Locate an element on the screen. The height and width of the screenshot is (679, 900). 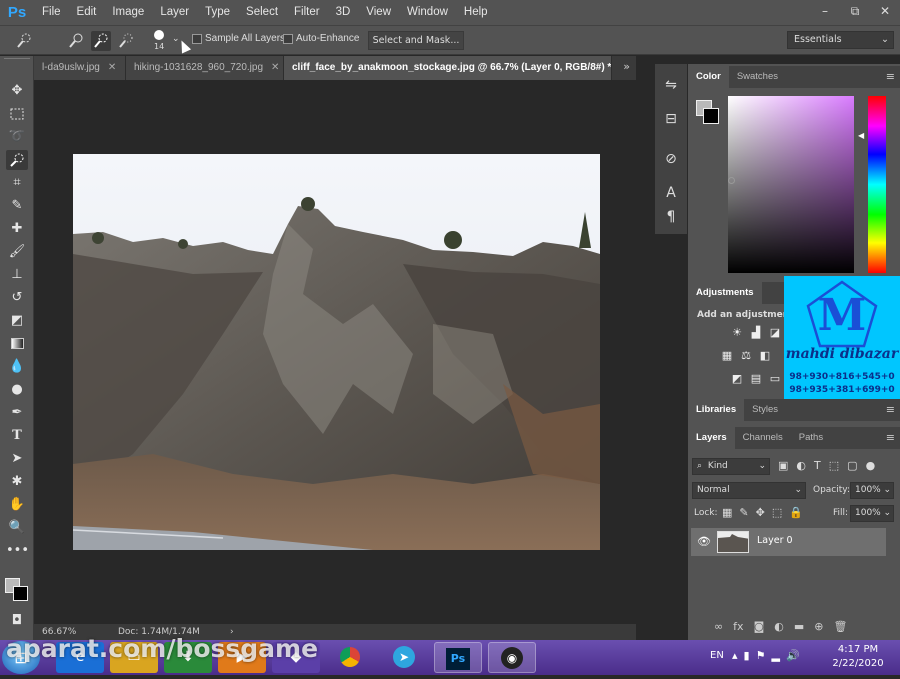
menu-view: View is located at coordinates (378, 12).